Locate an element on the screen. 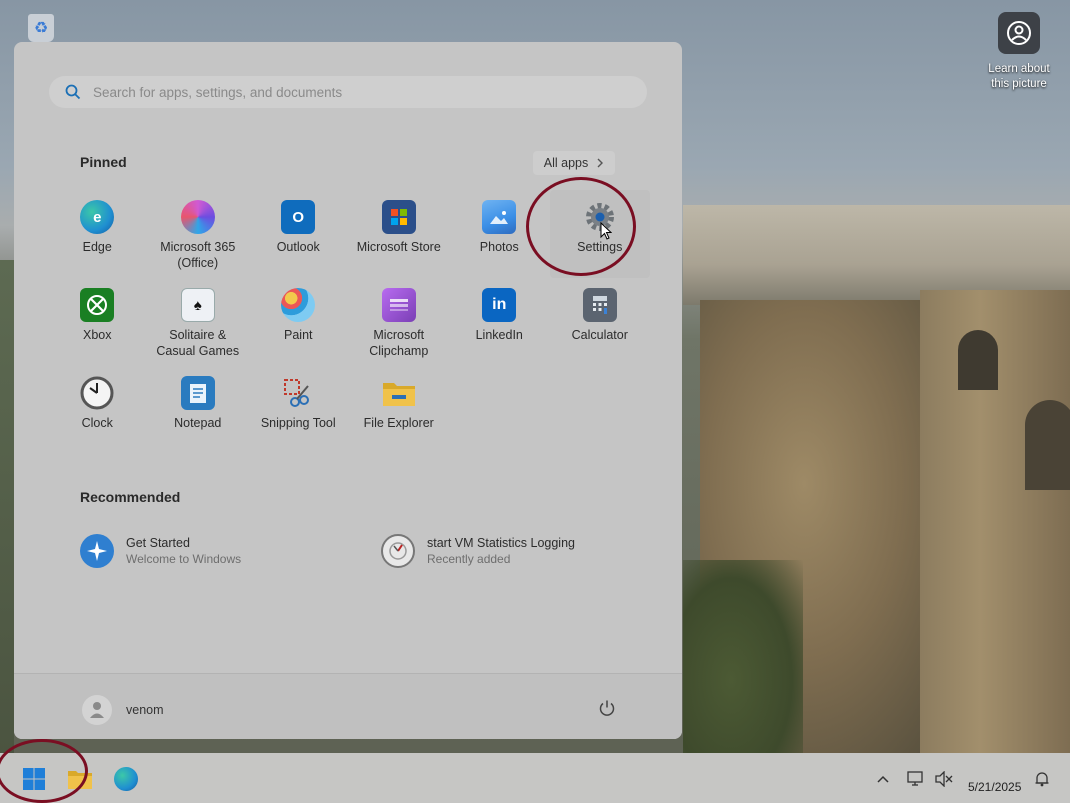 Image resolution: width=1070 pixels, height=803 pixels. pinned-app-label: Photos is located at coordinates (499, 247).